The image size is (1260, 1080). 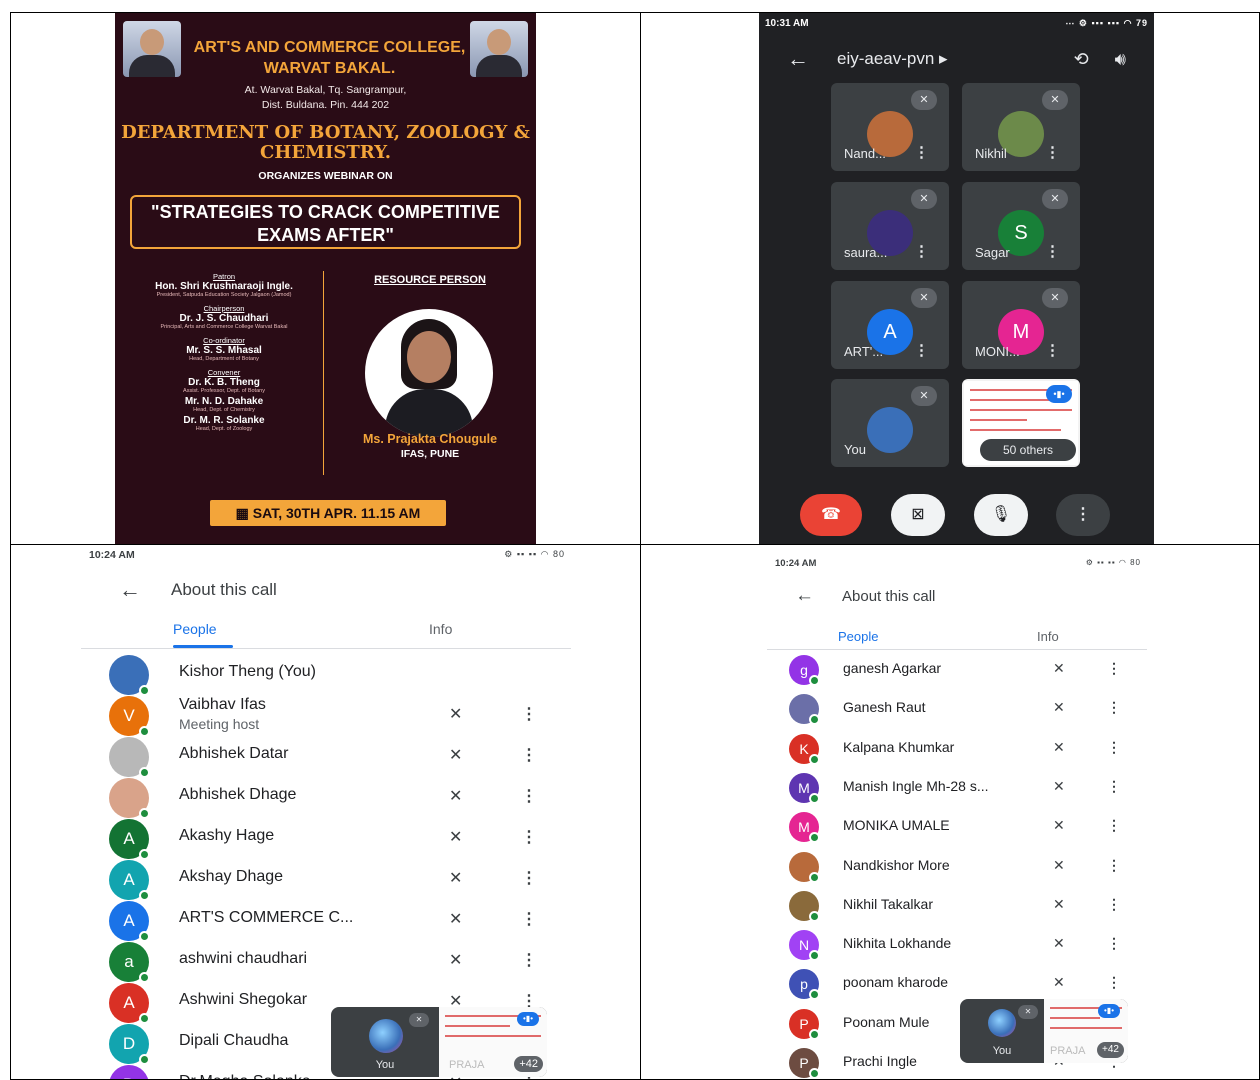 I want to click on avatar: g, so click(x=804, y=670).